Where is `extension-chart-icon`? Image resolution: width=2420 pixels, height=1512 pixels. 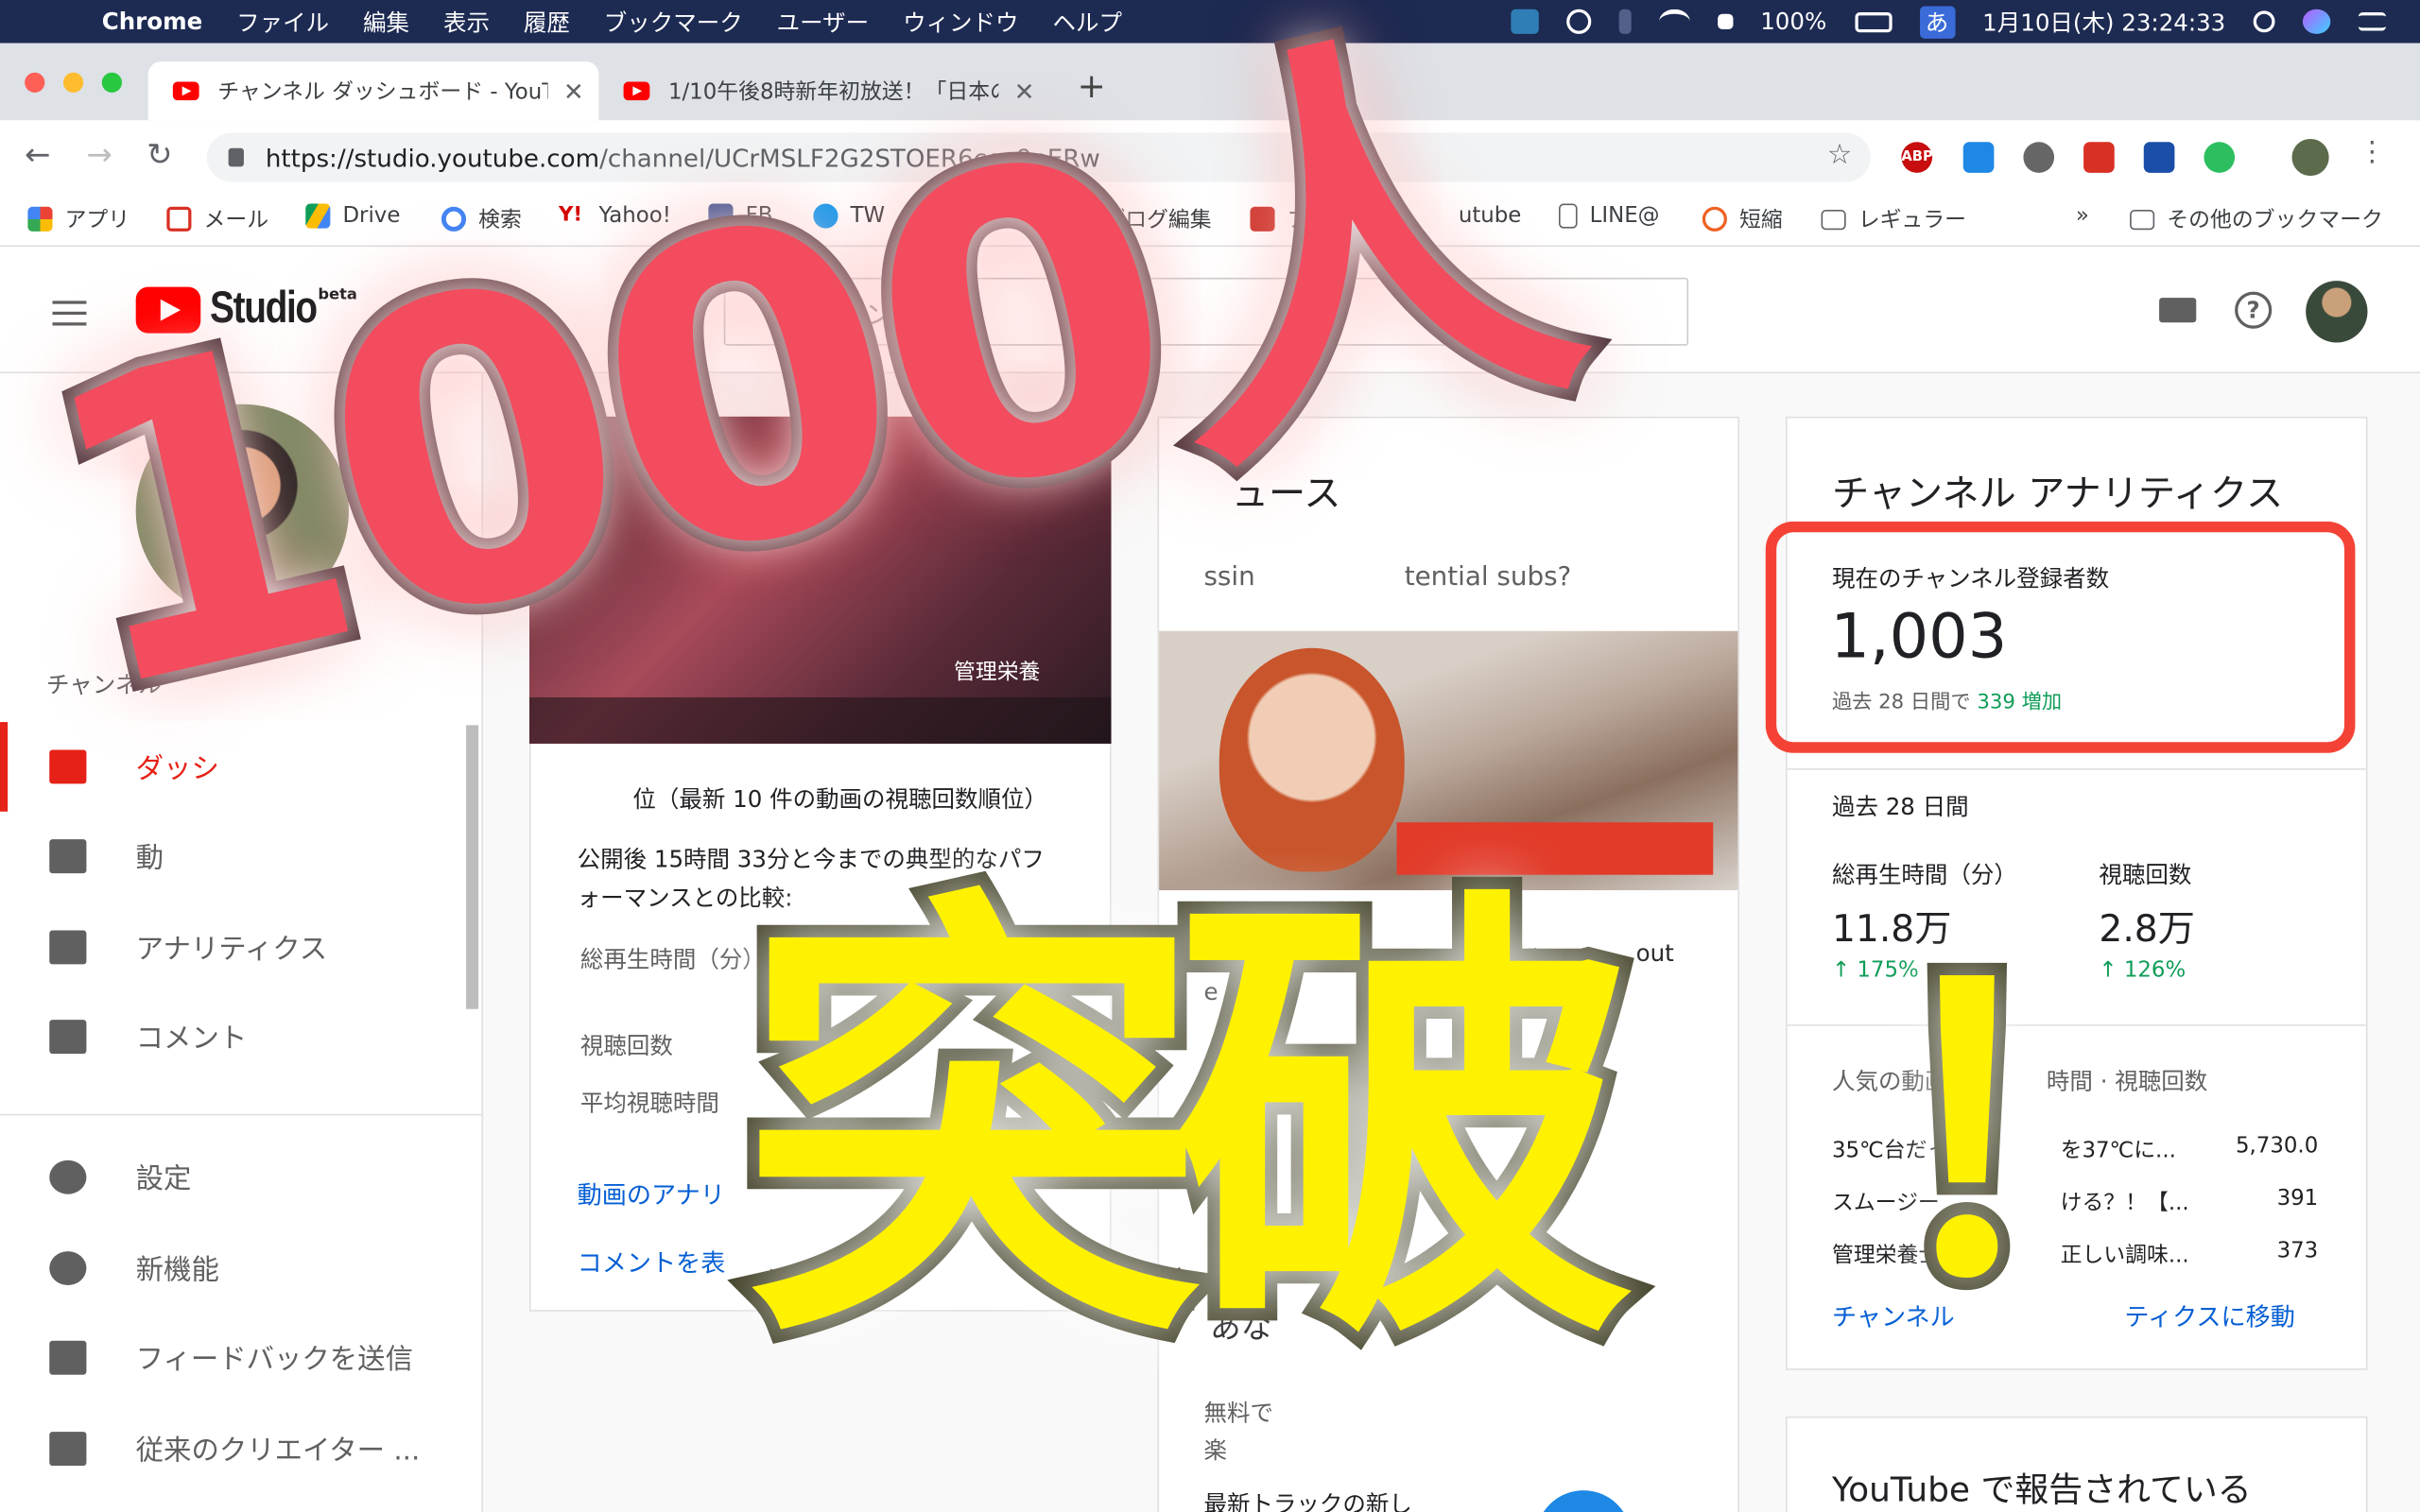
extension-chart-icon is located at coordinates (2159, 157).